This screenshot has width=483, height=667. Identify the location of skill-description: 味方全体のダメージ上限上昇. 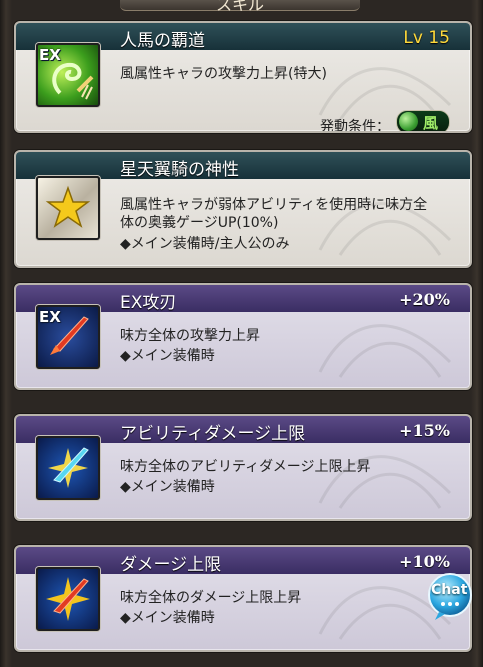
(211, 598).